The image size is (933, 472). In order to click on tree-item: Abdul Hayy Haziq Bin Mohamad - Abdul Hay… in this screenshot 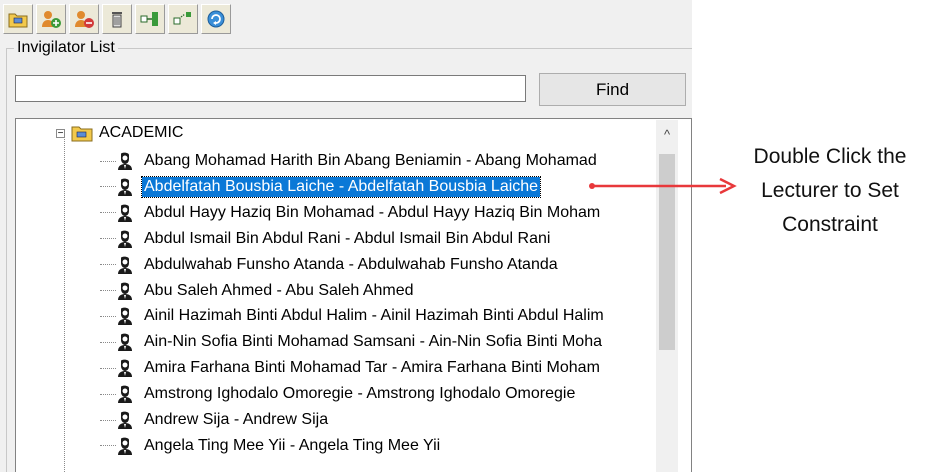, I will do `click(351, 213)`.